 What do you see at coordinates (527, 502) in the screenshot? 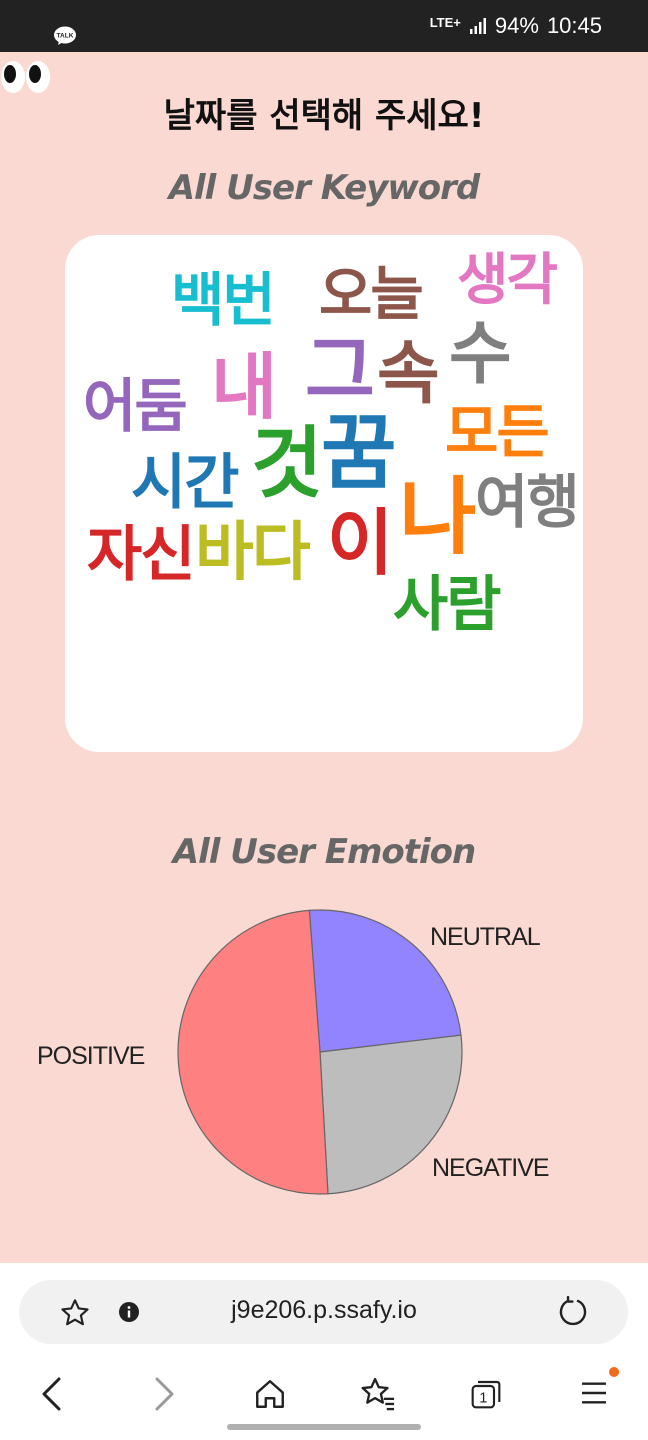
I see `keyword-word: 여행` at bounding box center [527, 502].